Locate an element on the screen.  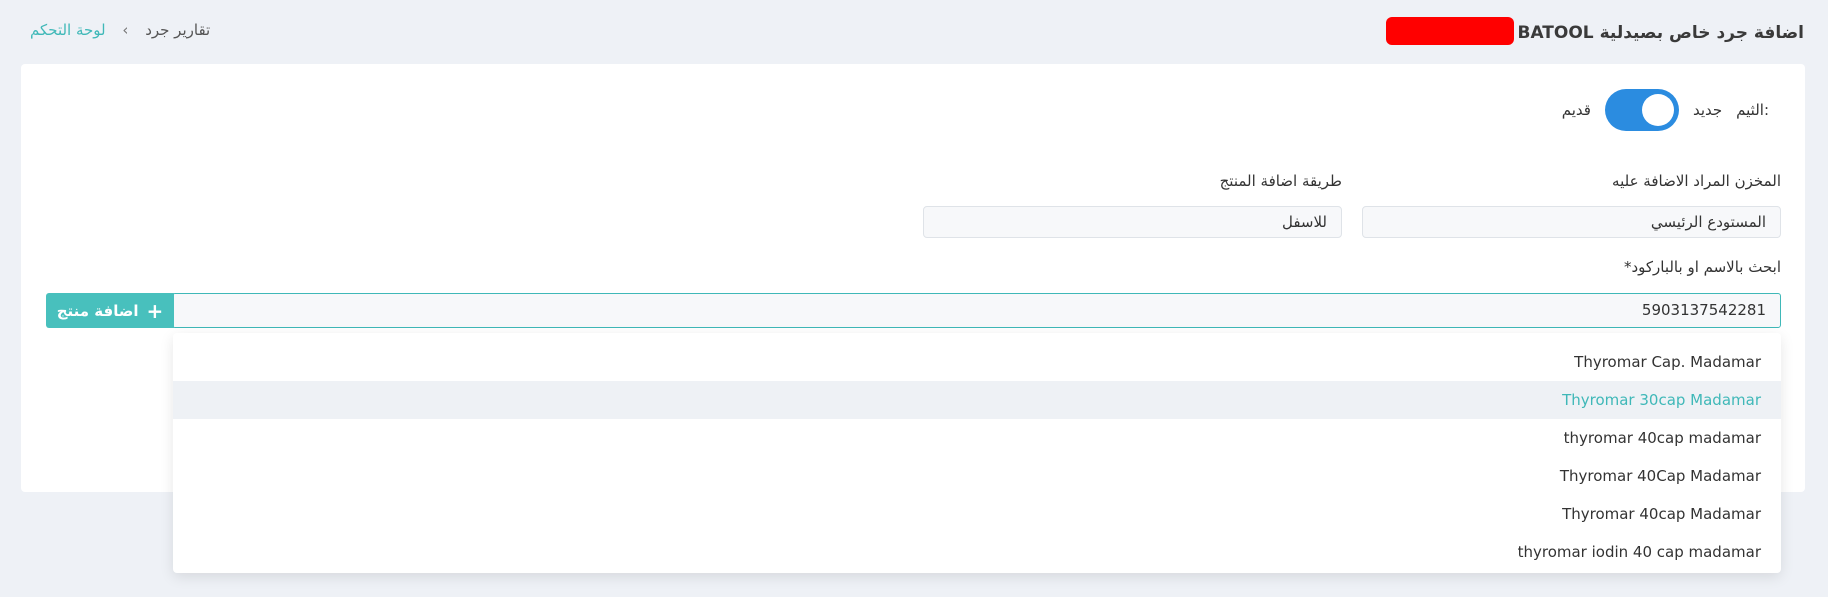
dropdown-item-highlighted: Thyromar 30cap Madamar is located at coordinates (977, 400).